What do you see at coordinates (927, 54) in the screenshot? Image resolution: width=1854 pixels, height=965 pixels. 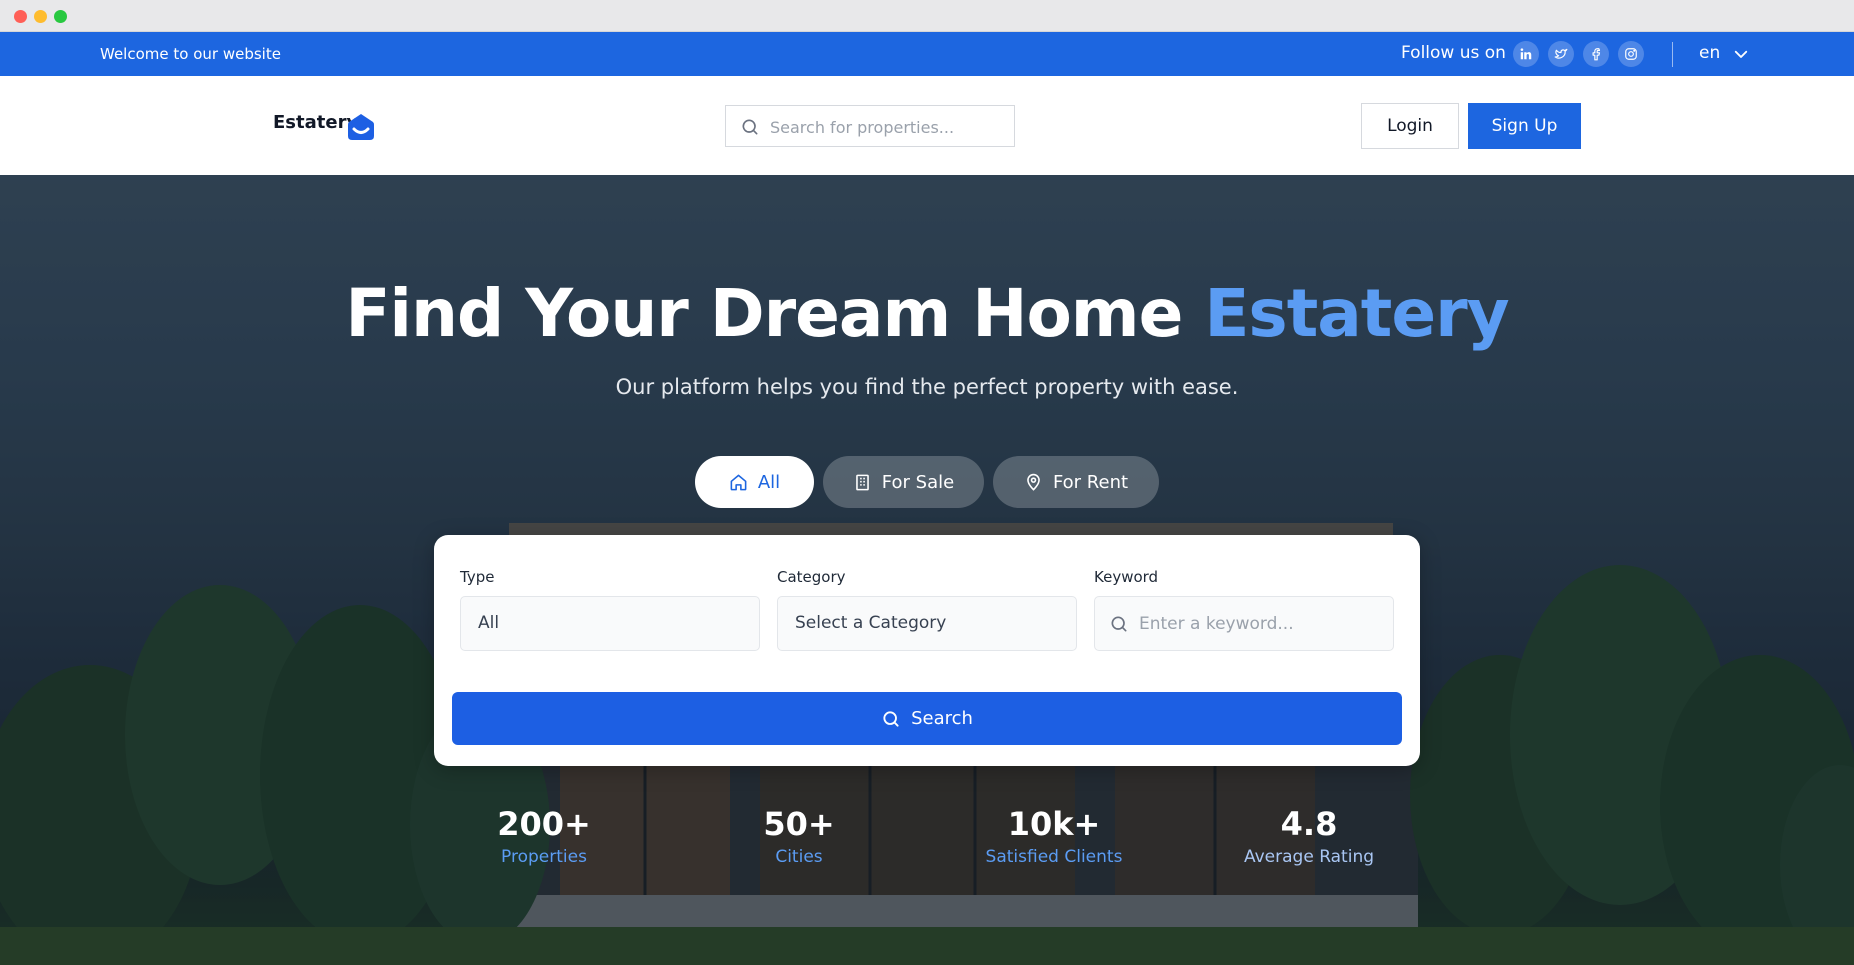 I see `top-bar: Welcome to our website Follow us on en` at bounding box center [927, 54].